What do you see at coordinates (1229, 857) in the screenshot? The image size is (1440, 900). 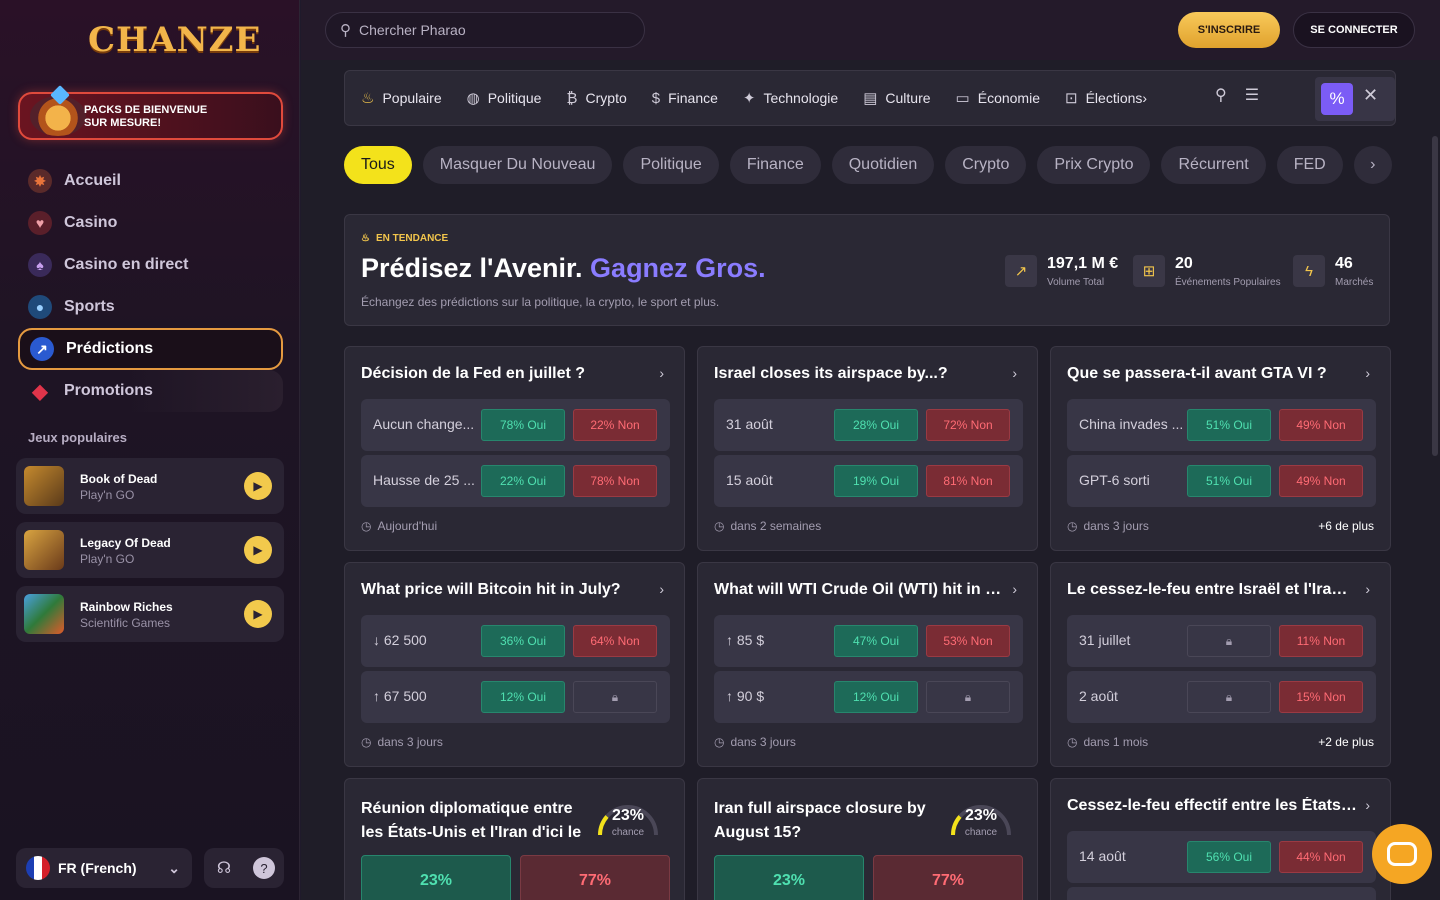 I see `yes-button: 56% Oui` at bounding box center [1229, 857].